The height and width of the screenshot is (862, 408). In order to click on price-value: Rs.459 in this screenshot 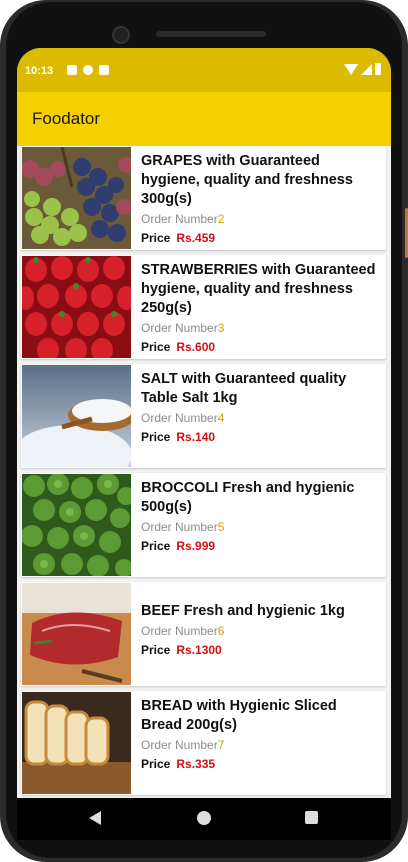, I will do `click(196, 238)`.